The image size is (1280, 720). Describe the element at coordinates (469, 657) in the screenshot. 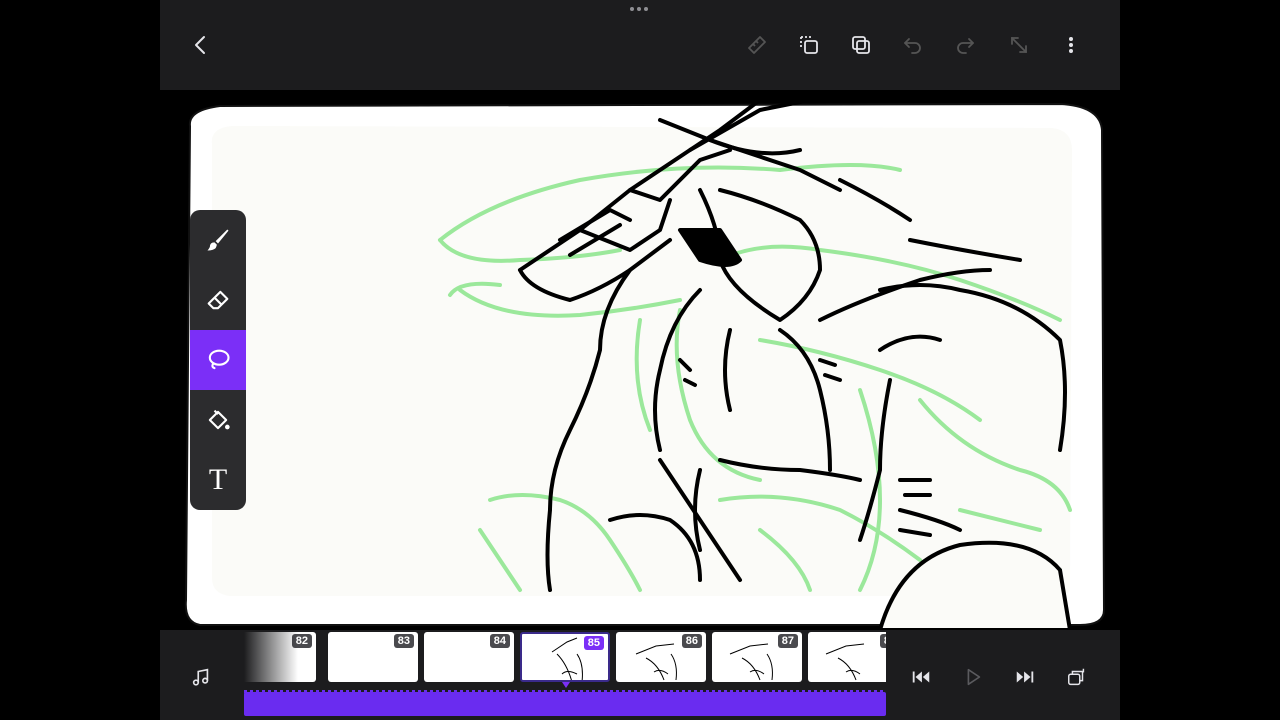

I see `frame-thumbnail: 84` at that location.